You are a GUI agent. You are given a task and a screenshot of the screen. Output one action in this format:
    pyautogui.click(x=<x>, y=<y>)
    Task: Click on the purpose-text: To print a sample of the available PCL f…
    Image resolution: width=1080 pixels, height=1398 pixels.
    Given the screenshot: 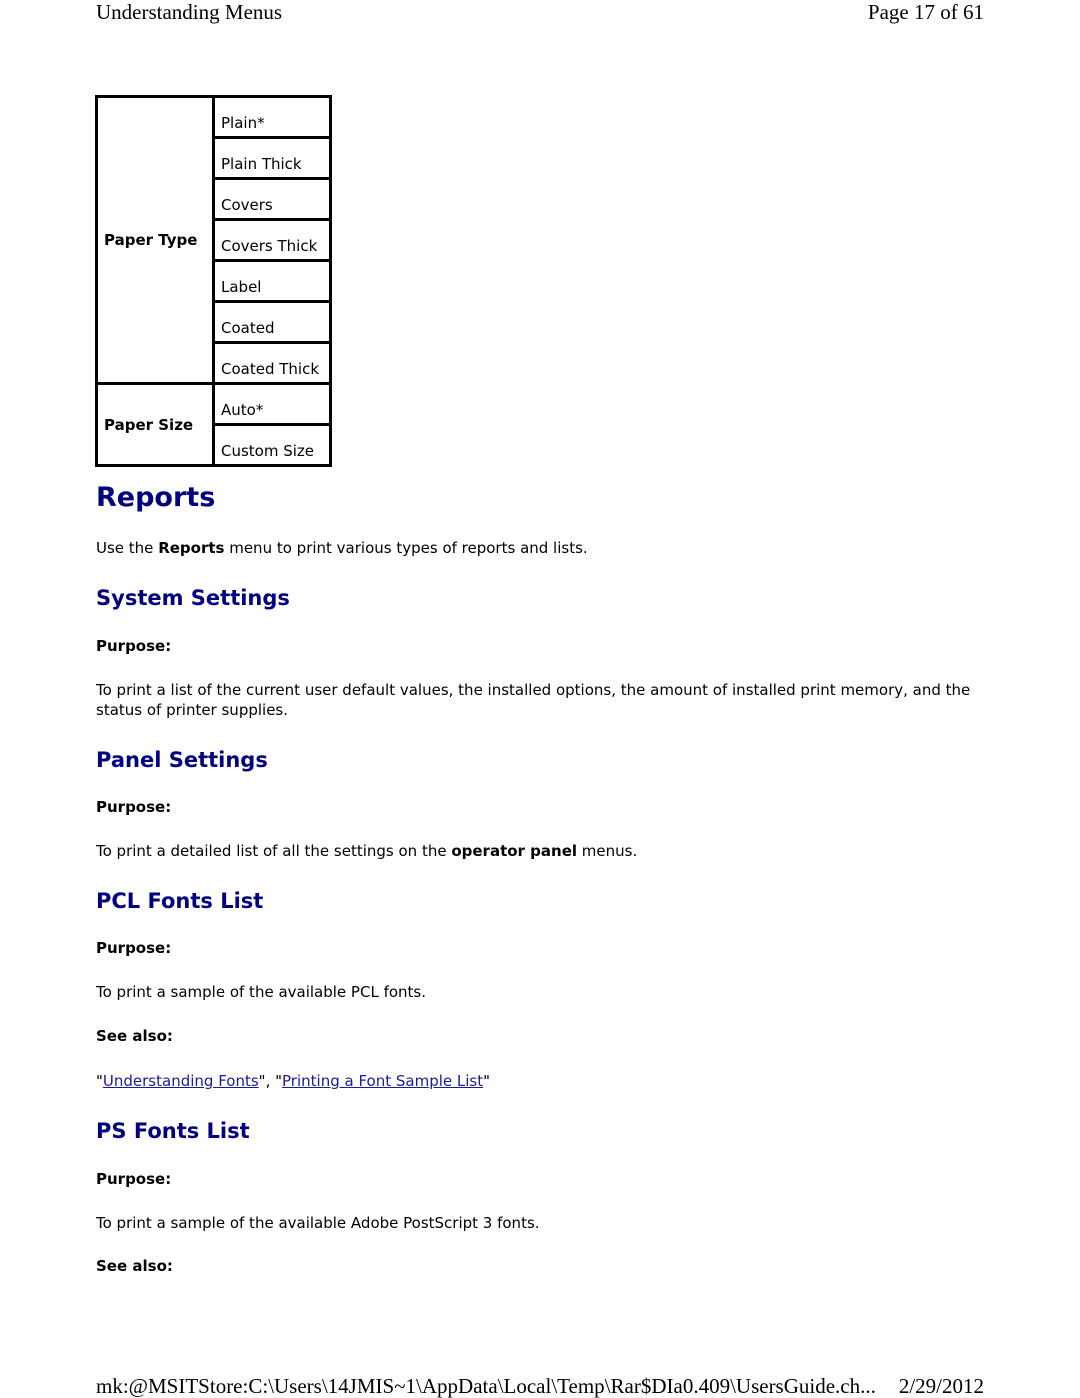 What is the action you would take?
    pyautogui.click(x=261, y=992)
    